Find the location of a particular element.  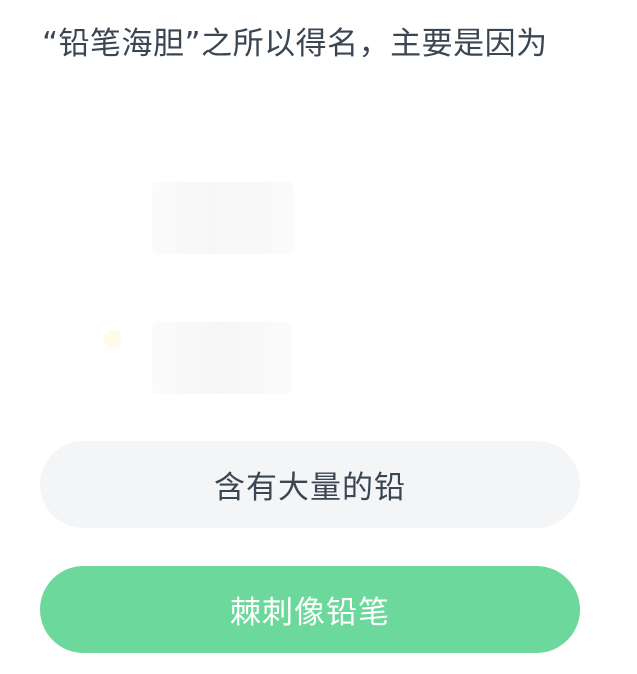

answer-option-2-selected: 棘刺像铅笔 is located at coordinates (310, 609).